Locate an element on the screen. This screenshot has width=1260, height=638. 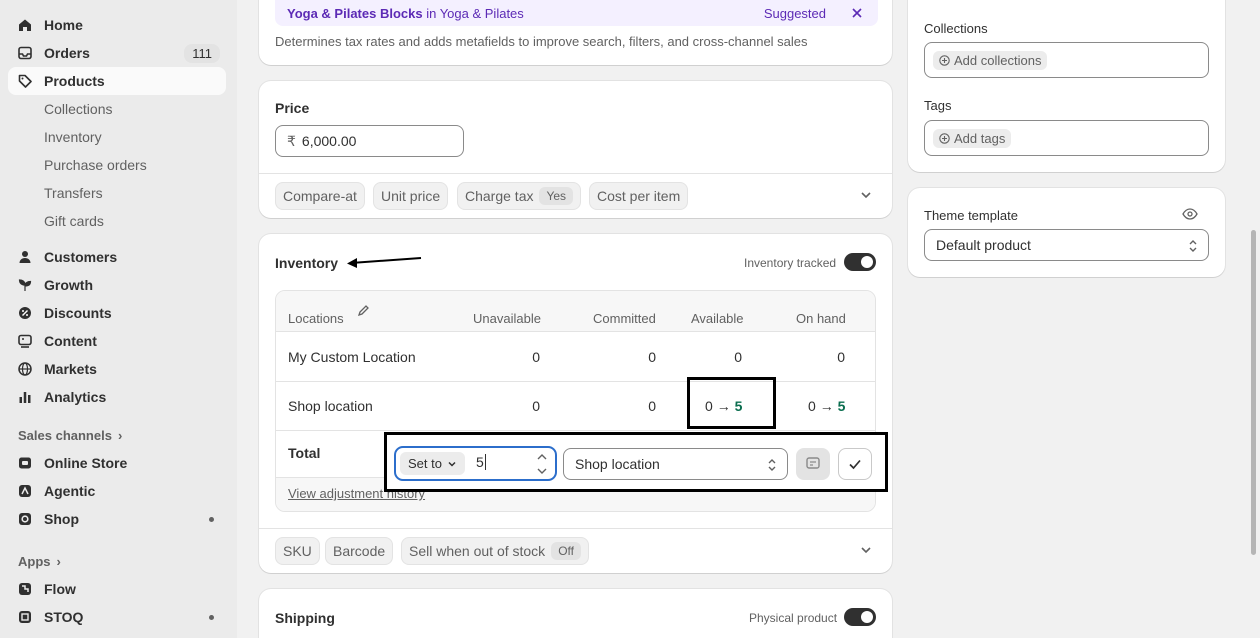
row-on-hand-change: 0 → 5 is located at coordinates (826, 406).